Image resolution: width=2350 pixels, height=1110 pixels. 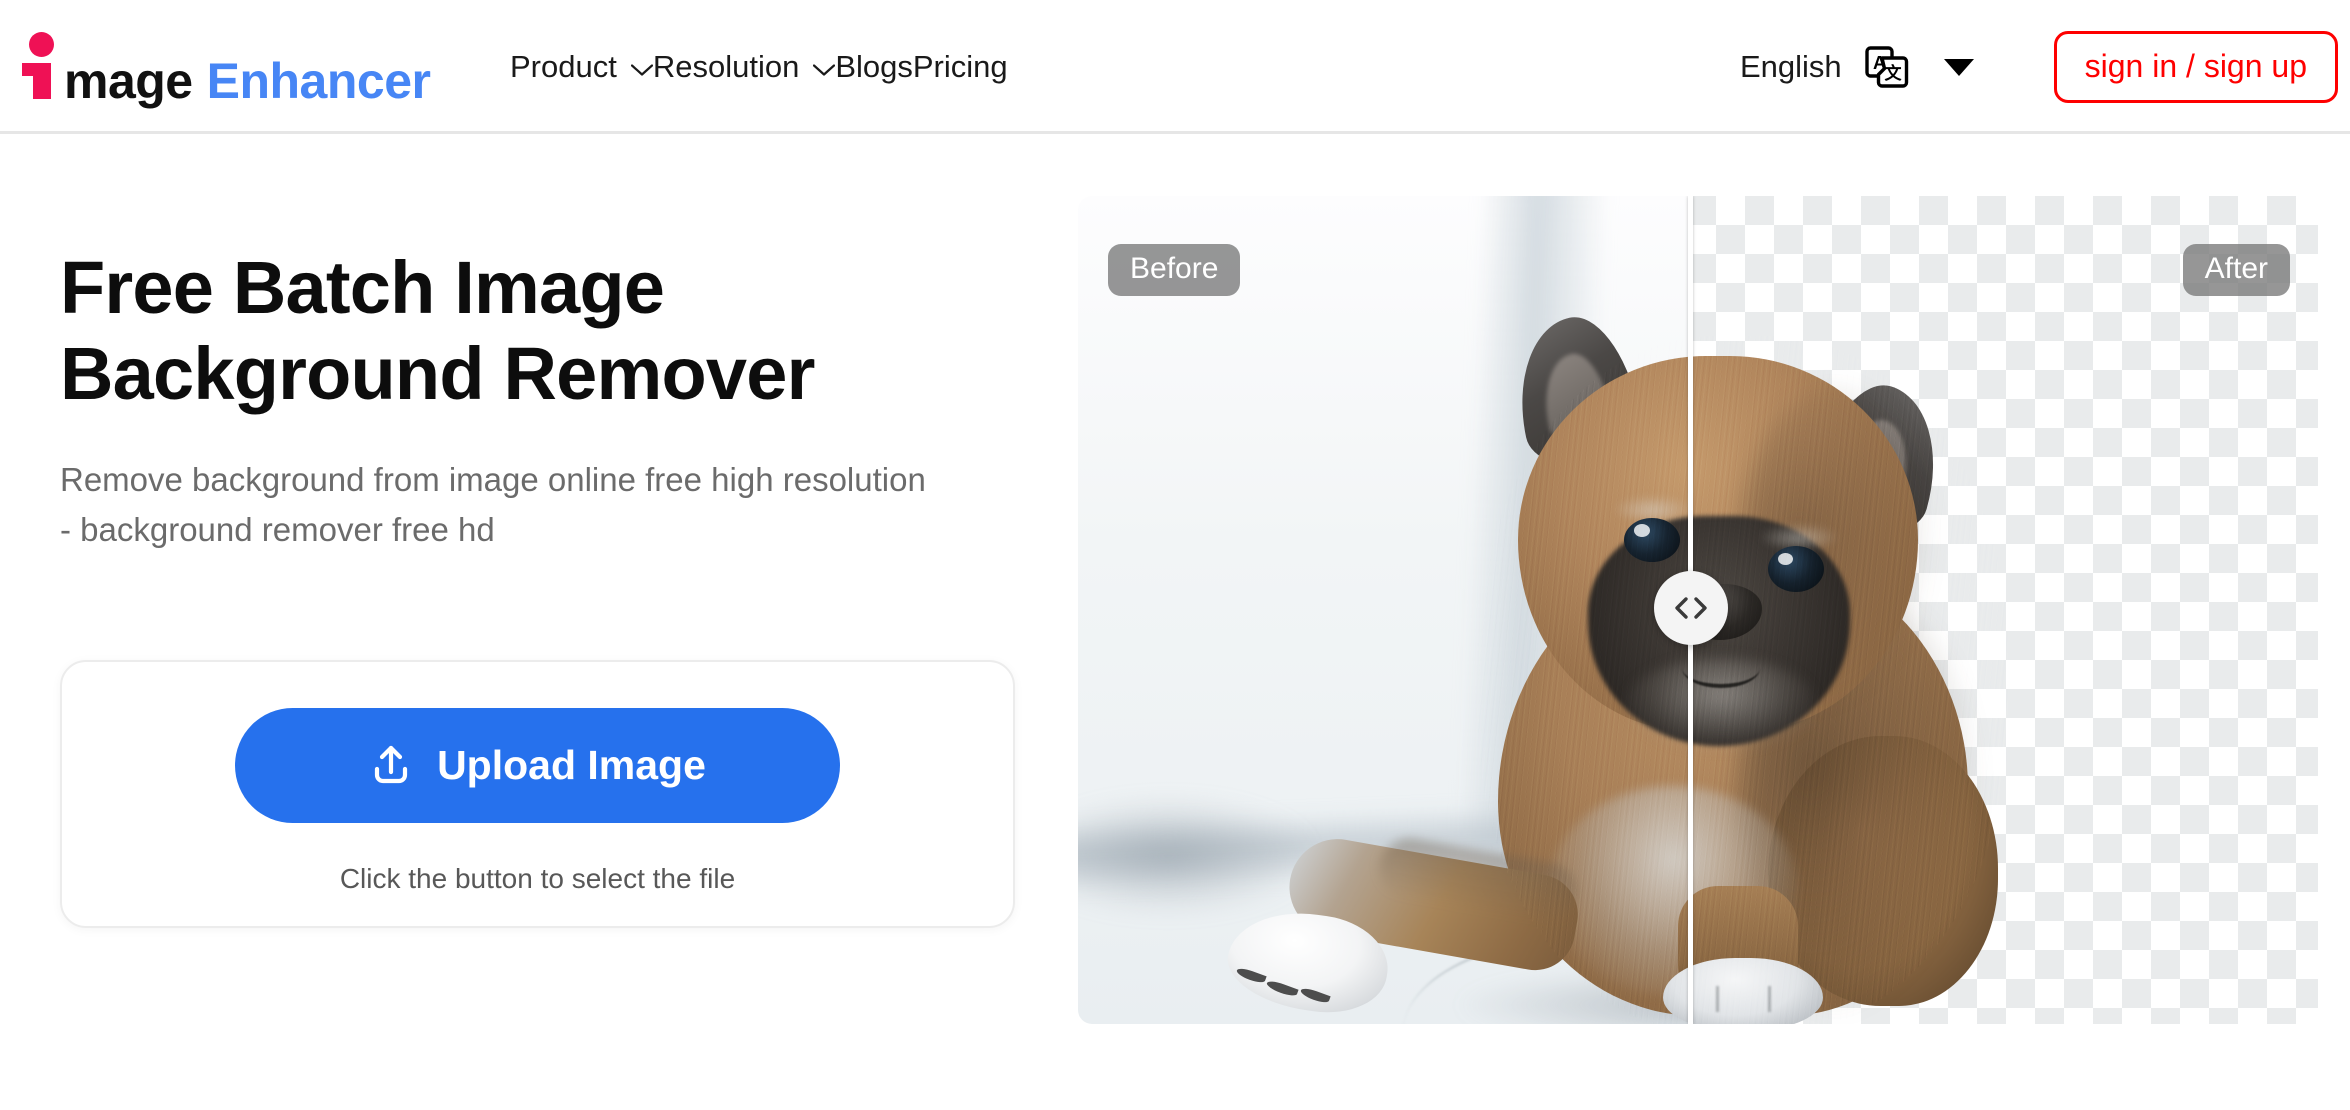 What do you see at coordinates (537, 878) in the screenshot?
I see `upload-hint-text: Click the button to select the file` at bounding box center [537, 878].